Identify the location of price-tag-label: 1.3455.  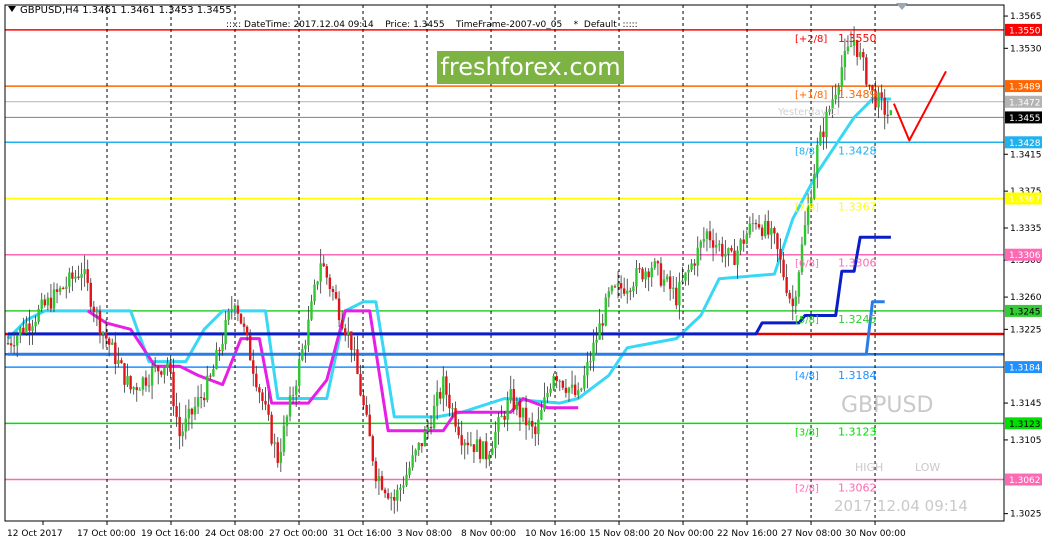
(1025, 119).